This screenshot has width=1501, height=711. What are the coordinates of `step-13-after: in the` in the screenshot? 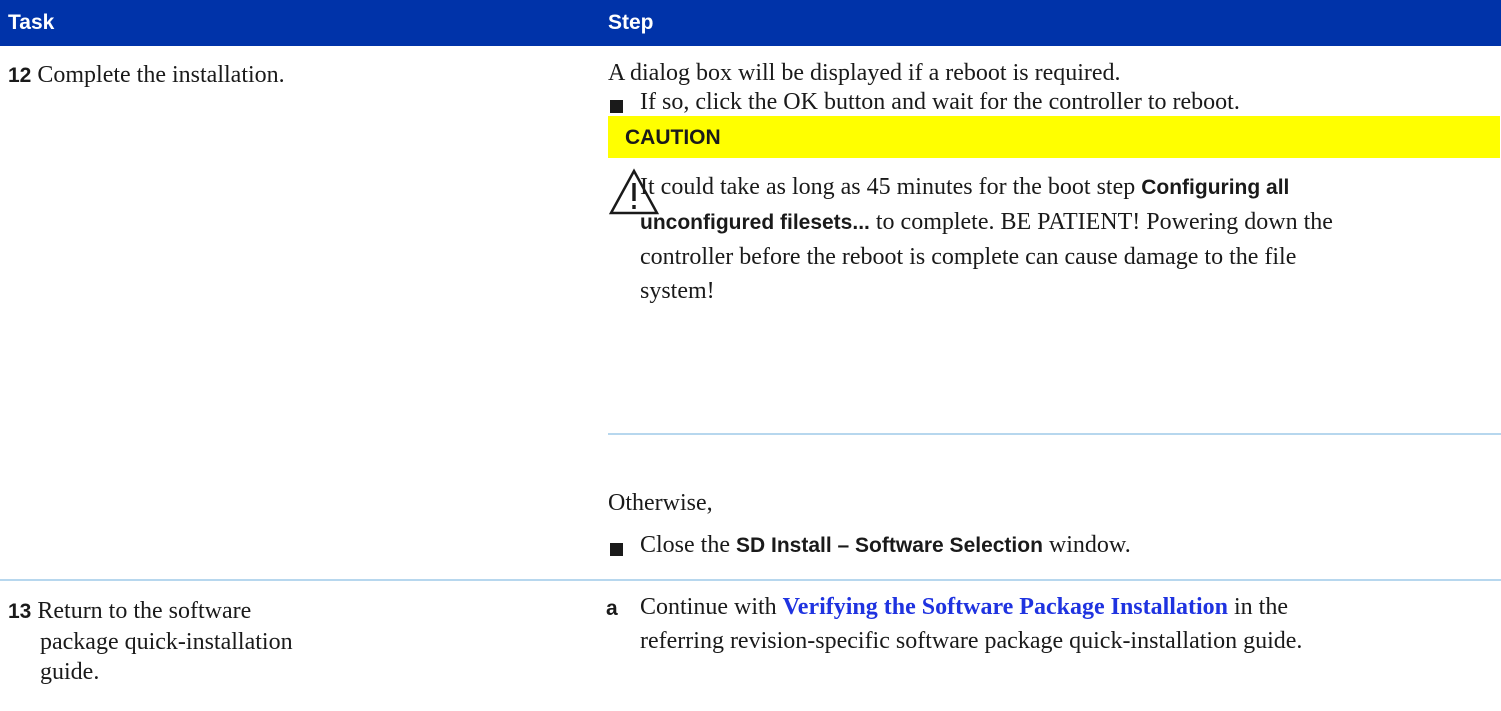 It's located at (1257, 607).